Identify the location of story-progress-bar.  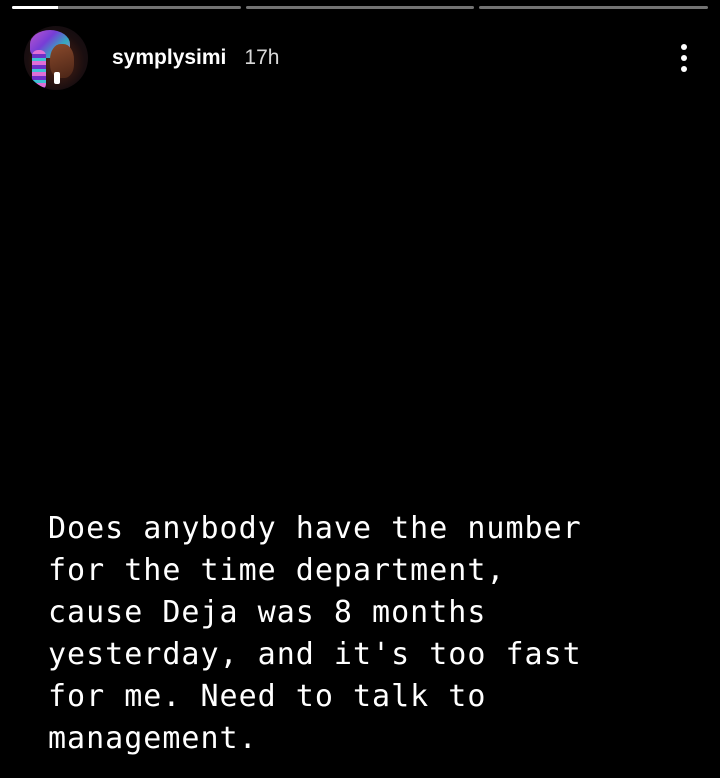
(360, 7).